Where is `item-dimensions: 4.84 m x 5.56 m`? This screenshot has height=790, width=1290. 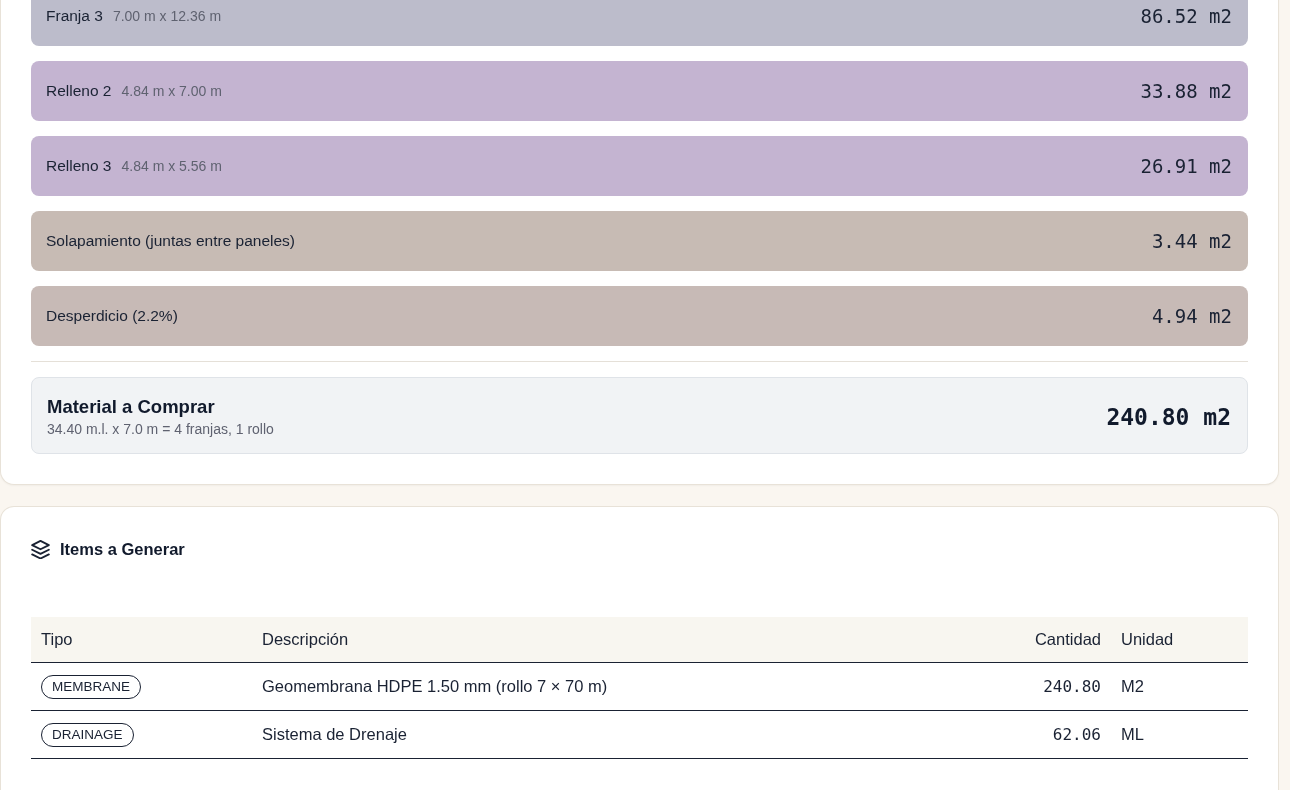
item-dimensions: 4.84 m x 5.56 m is located at coordinates (171, 166).